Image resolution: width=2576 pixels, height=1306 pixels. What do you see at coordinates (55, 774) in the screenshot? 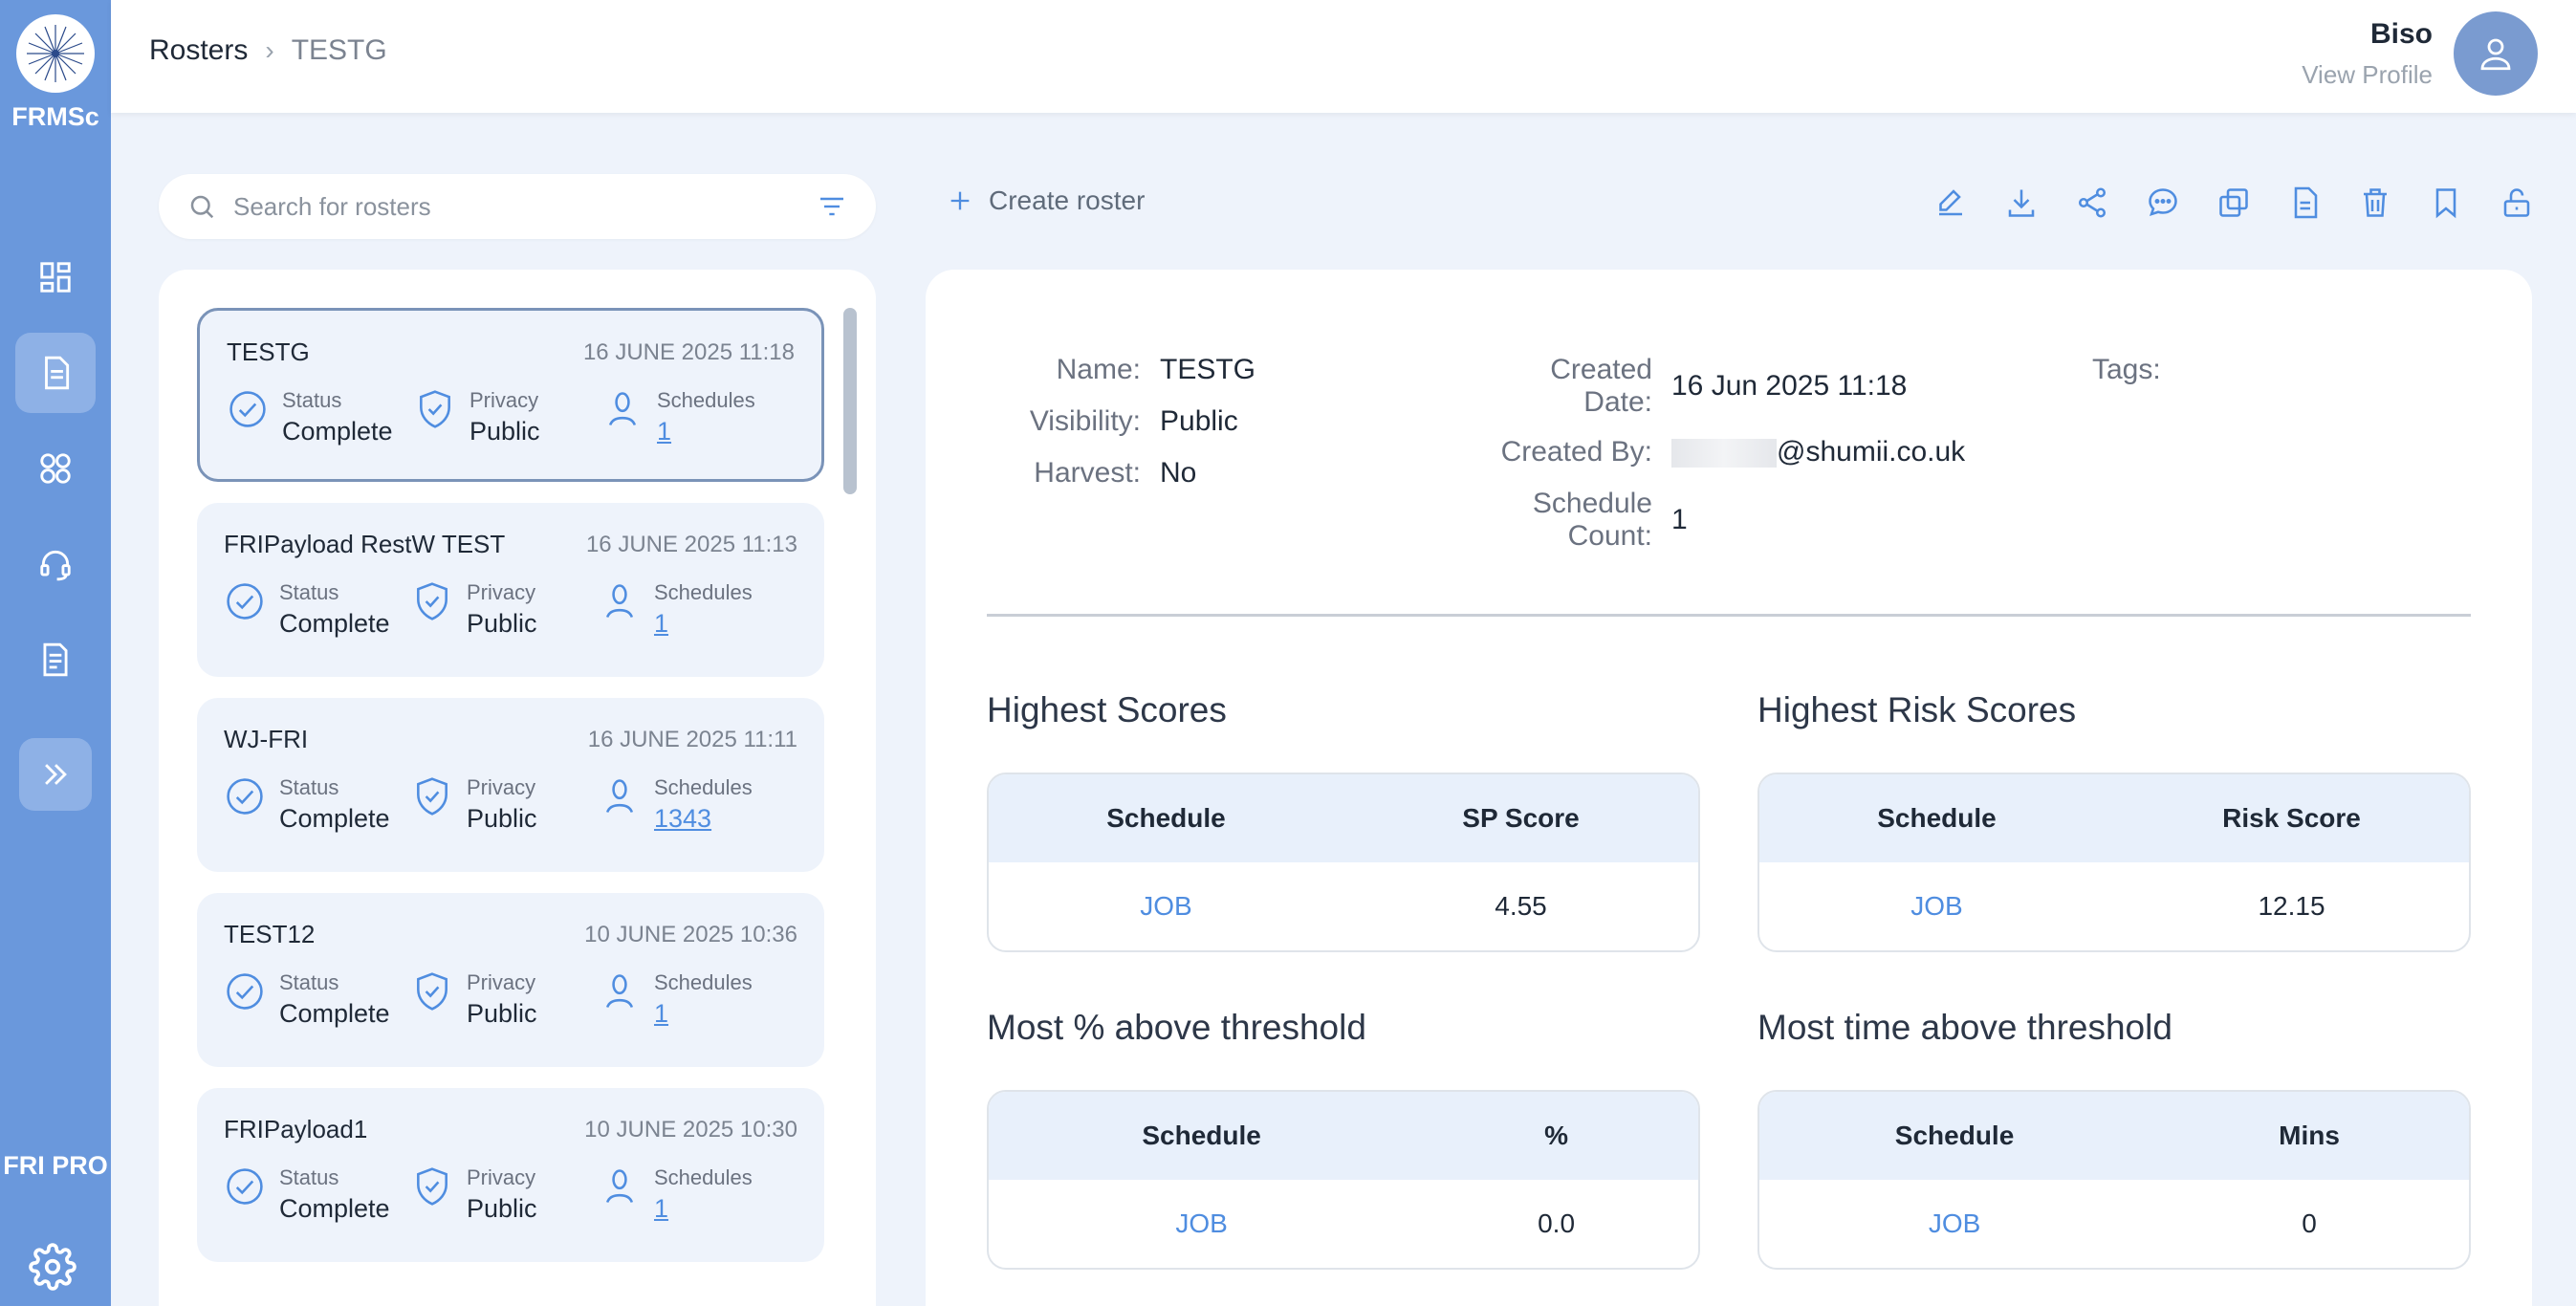
I see `expand-sidebar-button` at bounding box center [55, 774].